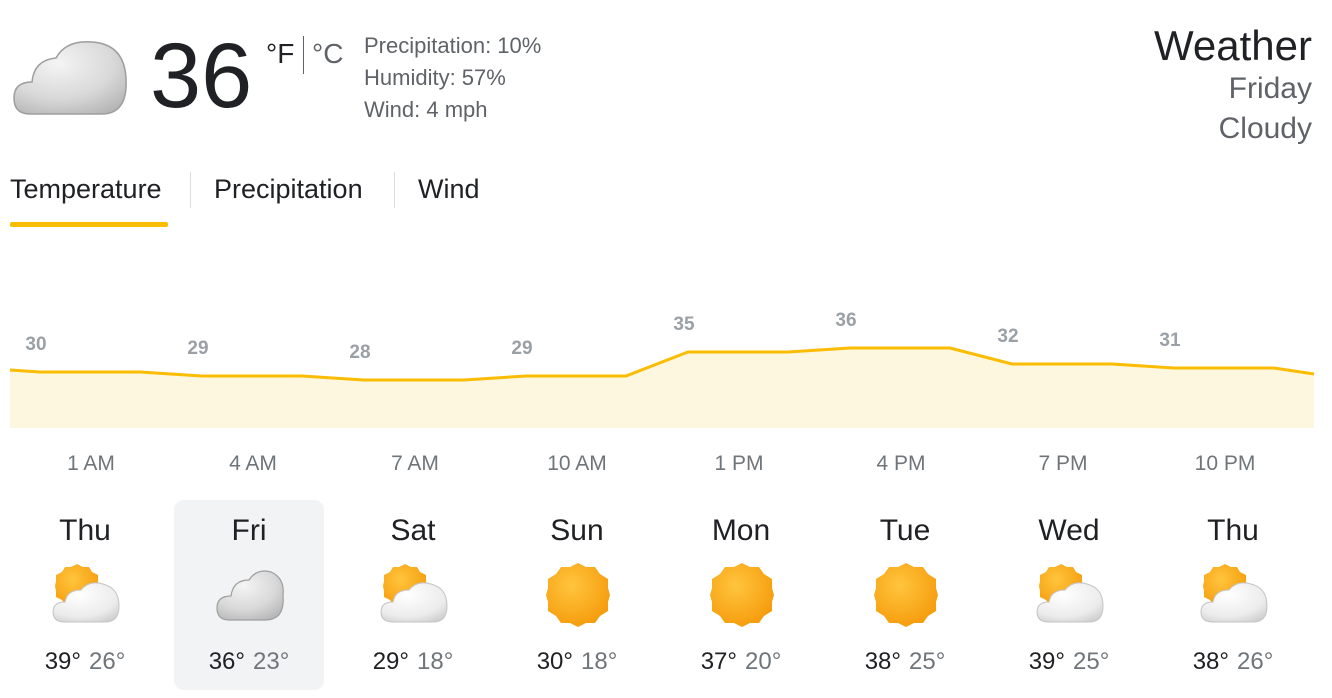  I want to click on chart-value-label: 36, so click(845, 320).